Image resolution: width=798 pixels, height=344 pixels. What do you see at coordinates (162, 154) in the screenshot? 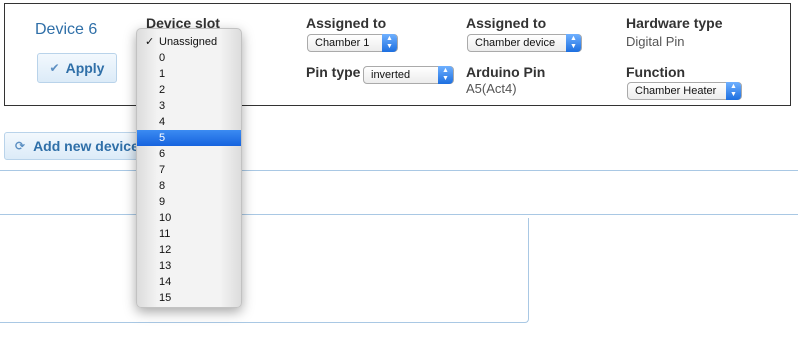
I see `slot-option-label: 6` at bounding box center [162, 154].